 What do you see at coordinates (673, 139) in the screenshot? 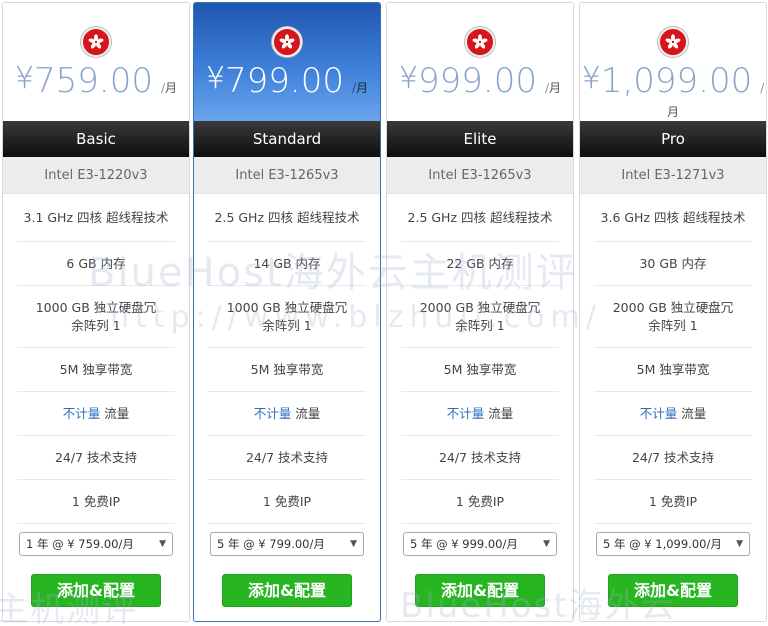
I see `plan-name: Pro` at bounding box center [673, 139].